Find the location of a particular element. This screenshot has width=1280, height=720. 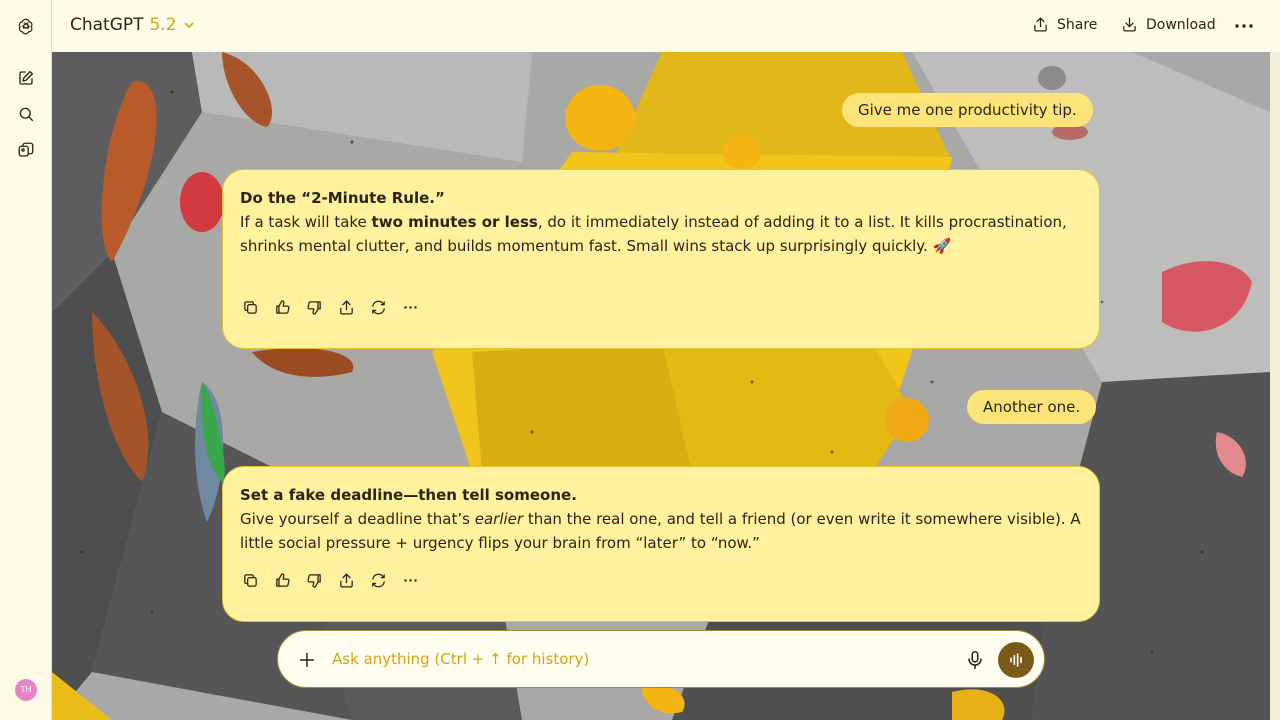

model-version: 5.2 is located at coordinates (163, 25).